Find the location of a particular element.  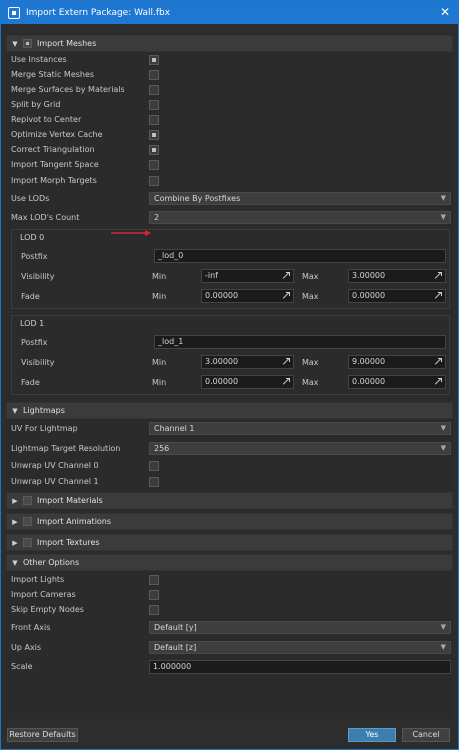

option-label: Max LOD's Count is located at coordinates (45, 217).